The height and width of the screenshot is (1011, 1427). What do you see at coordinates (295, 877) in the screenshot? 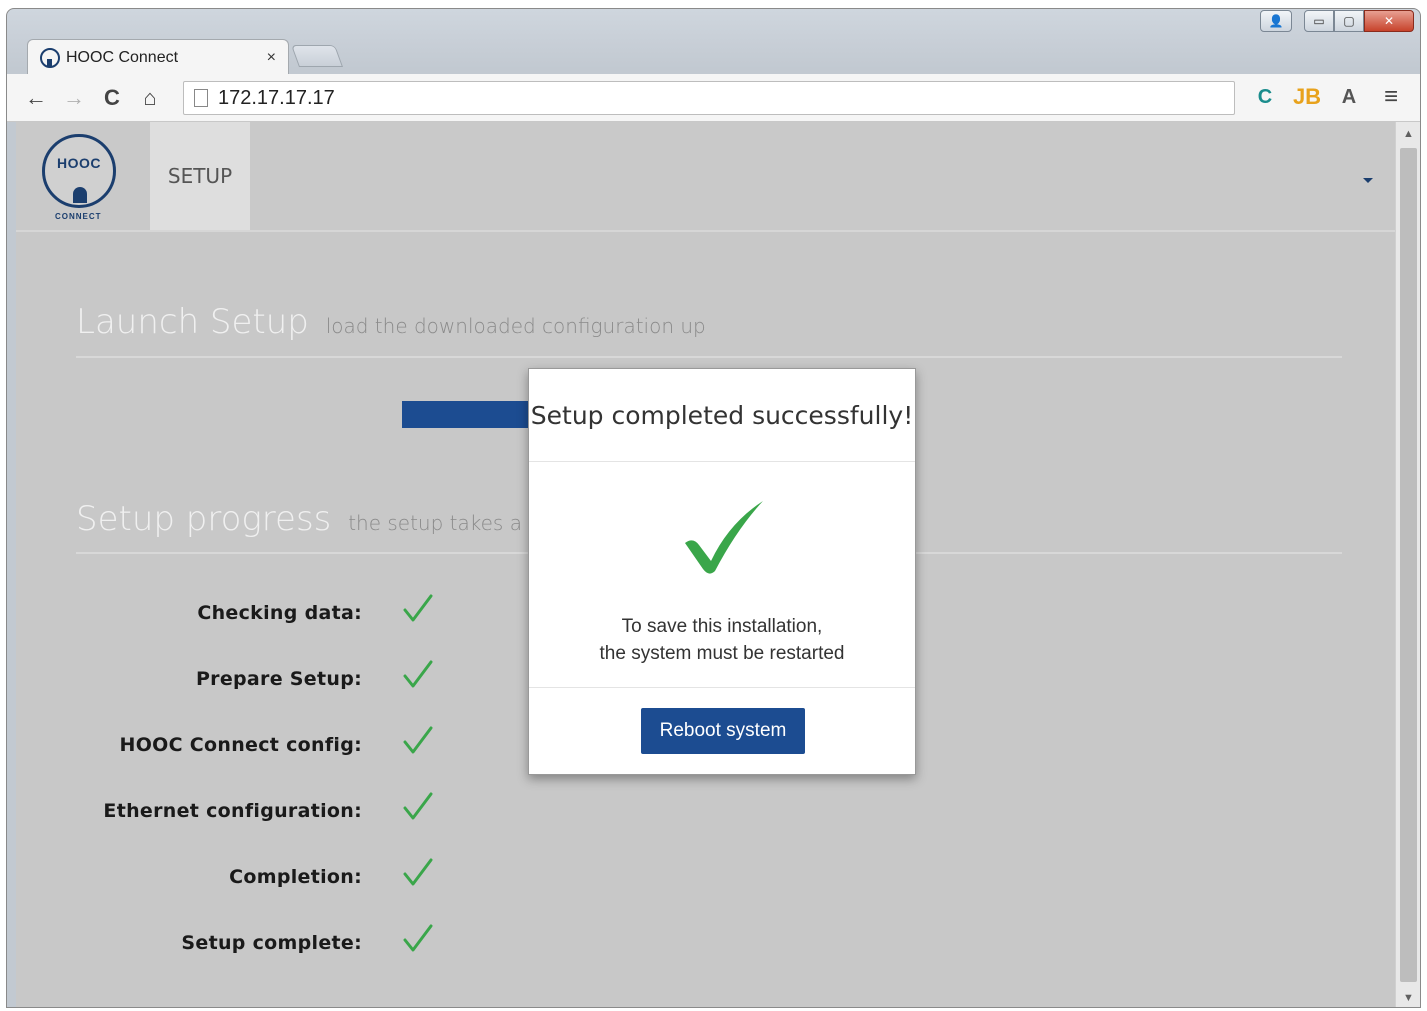
I see `step-label: Completion:` at bounding box center [295, 877].